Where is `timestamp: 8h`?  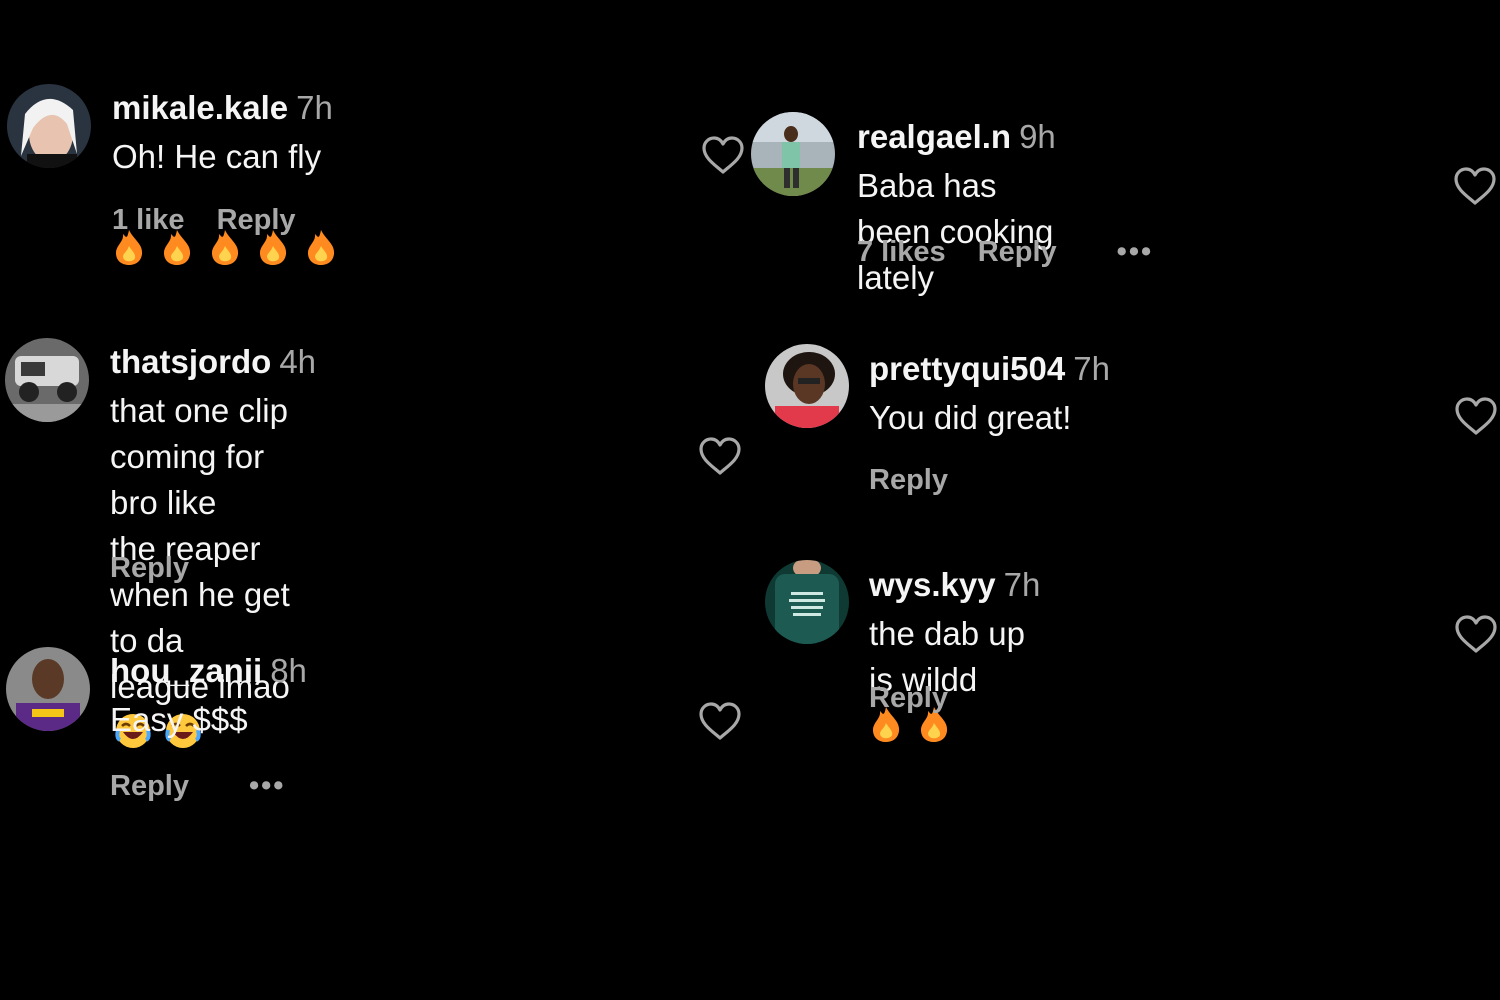 timestamp: 8h is located at coordinates (288, 670).